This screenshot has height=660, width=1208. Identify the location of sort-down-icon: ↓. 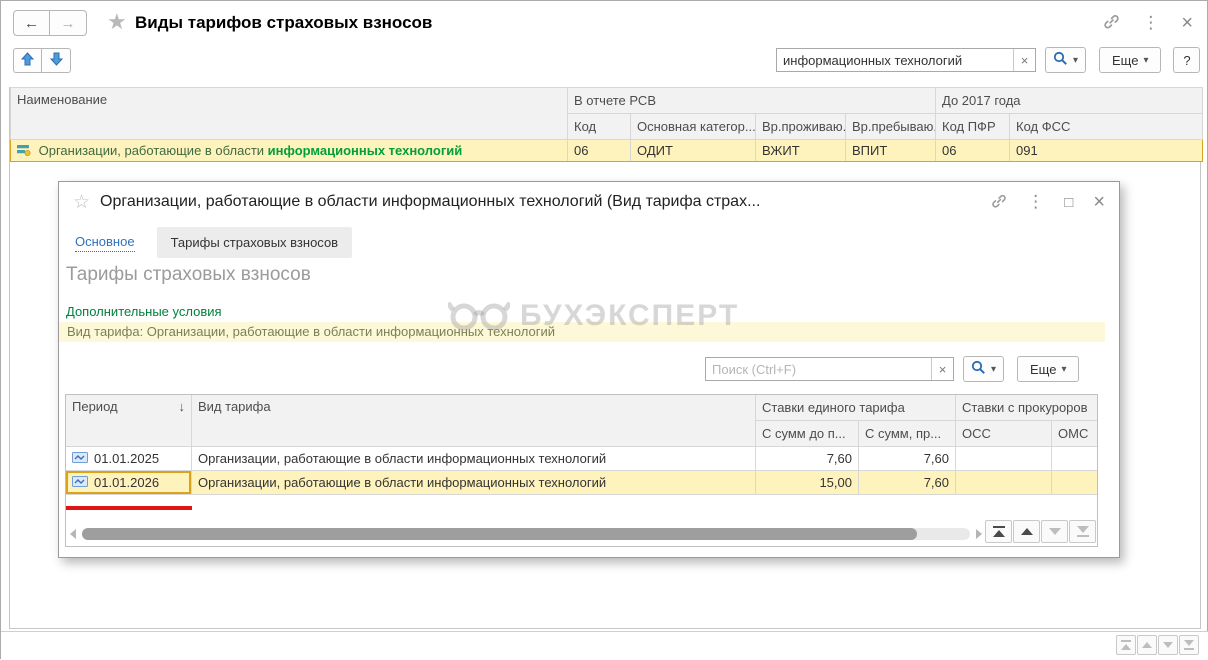
(182, 406).